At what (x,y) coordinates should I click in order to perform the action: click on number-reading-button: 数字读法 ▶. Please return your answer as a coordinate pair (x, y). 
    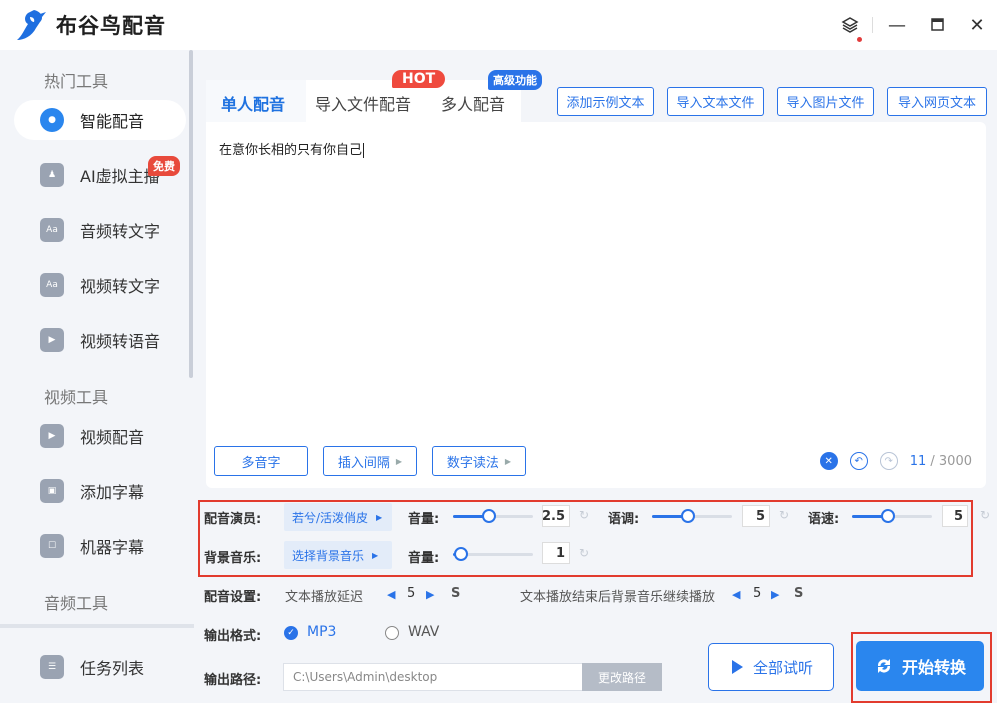
    Looking at the image, I should click on (479, 461).